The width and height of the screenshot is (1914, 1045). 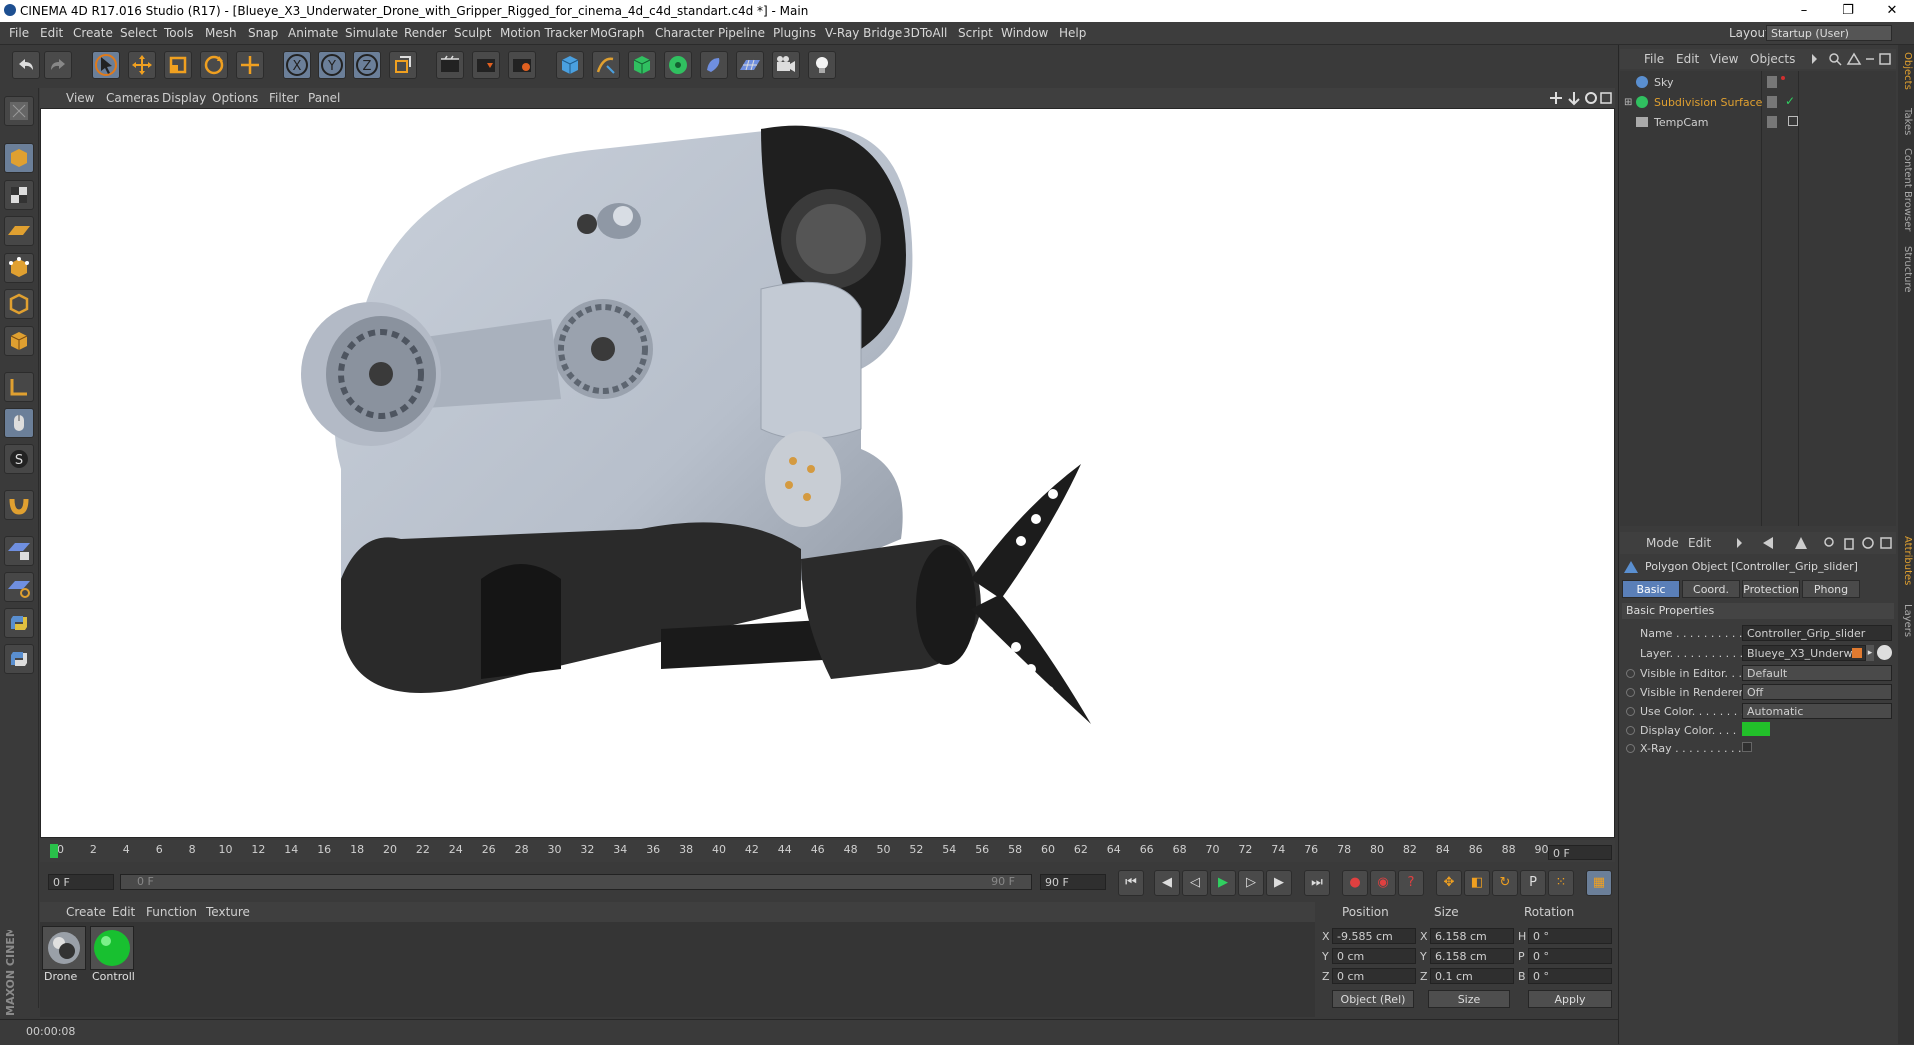 I want to click on size-z-field: 0.1 cm, so click(x=1472, y=976).